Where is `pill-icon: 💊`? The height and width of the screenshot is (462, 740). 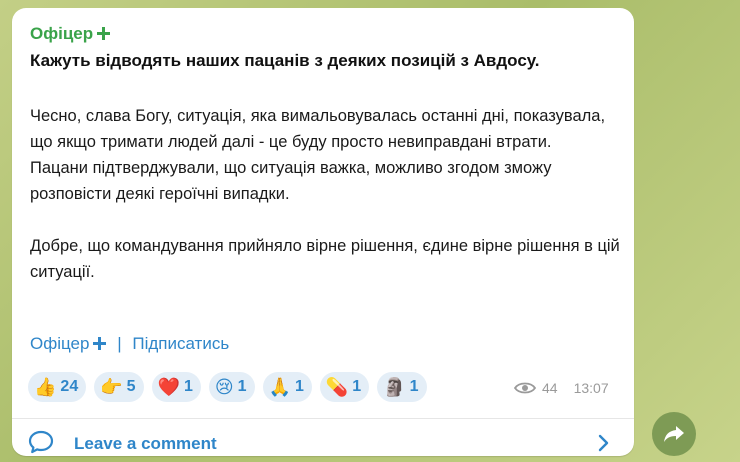
pill-icon: 💊 is located at coordinates (337, 387).